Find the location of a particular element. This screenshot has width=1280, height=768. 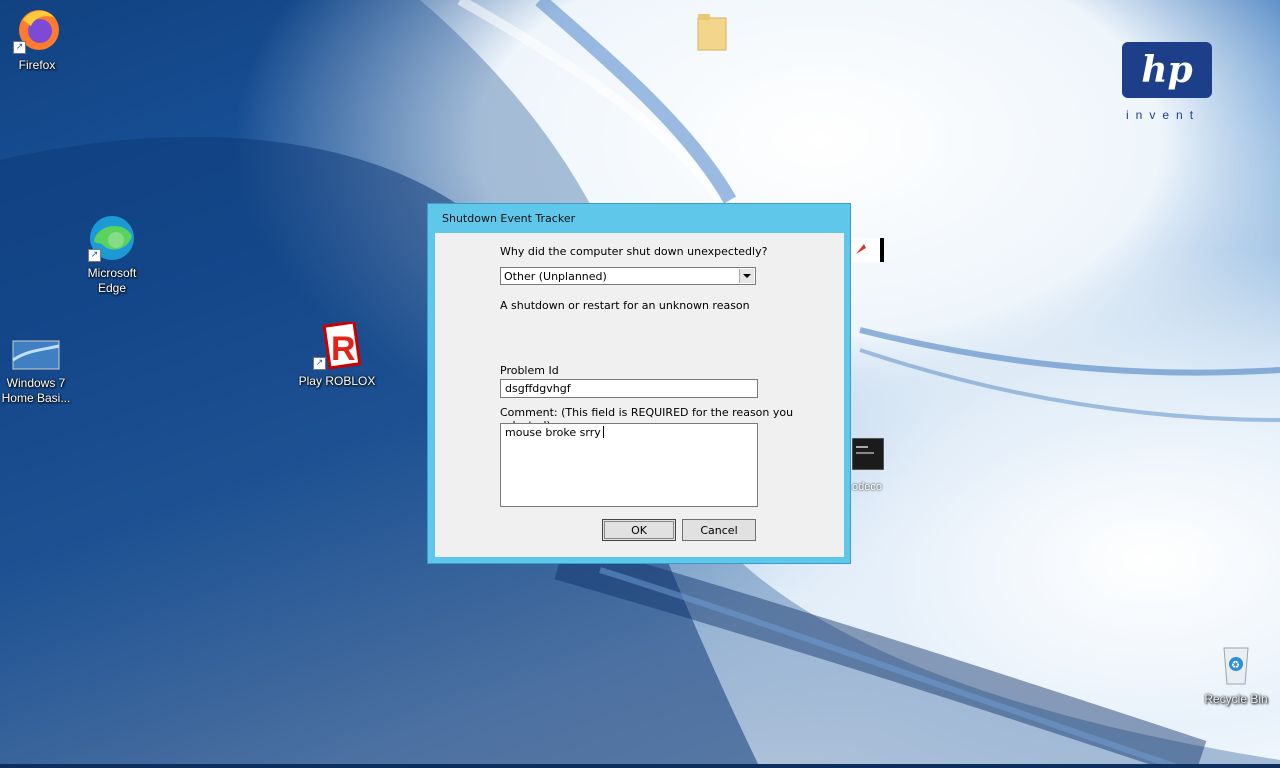

desktop-icon-firefox: ↗ Firefox is located at coordinates (38, 39).